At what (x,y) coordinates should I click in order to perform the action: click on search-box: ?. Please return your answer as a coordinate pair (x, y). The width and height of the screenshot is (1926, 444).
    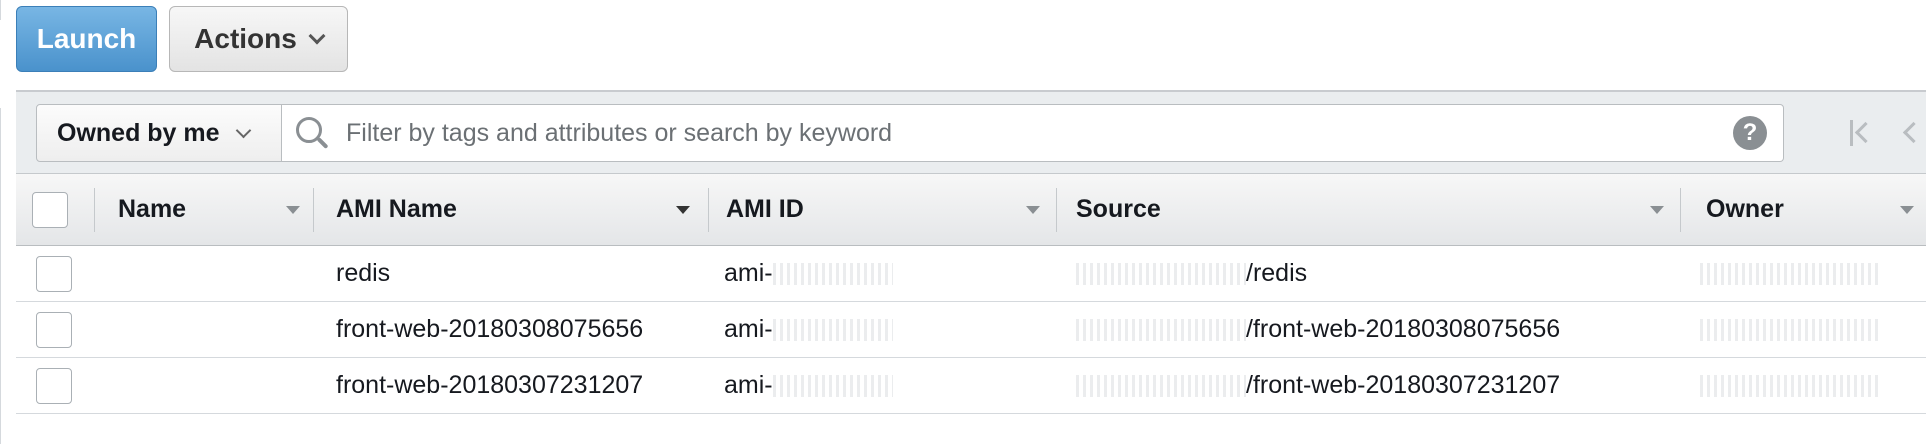
    Looking at the image, I should click on (1033, 133).